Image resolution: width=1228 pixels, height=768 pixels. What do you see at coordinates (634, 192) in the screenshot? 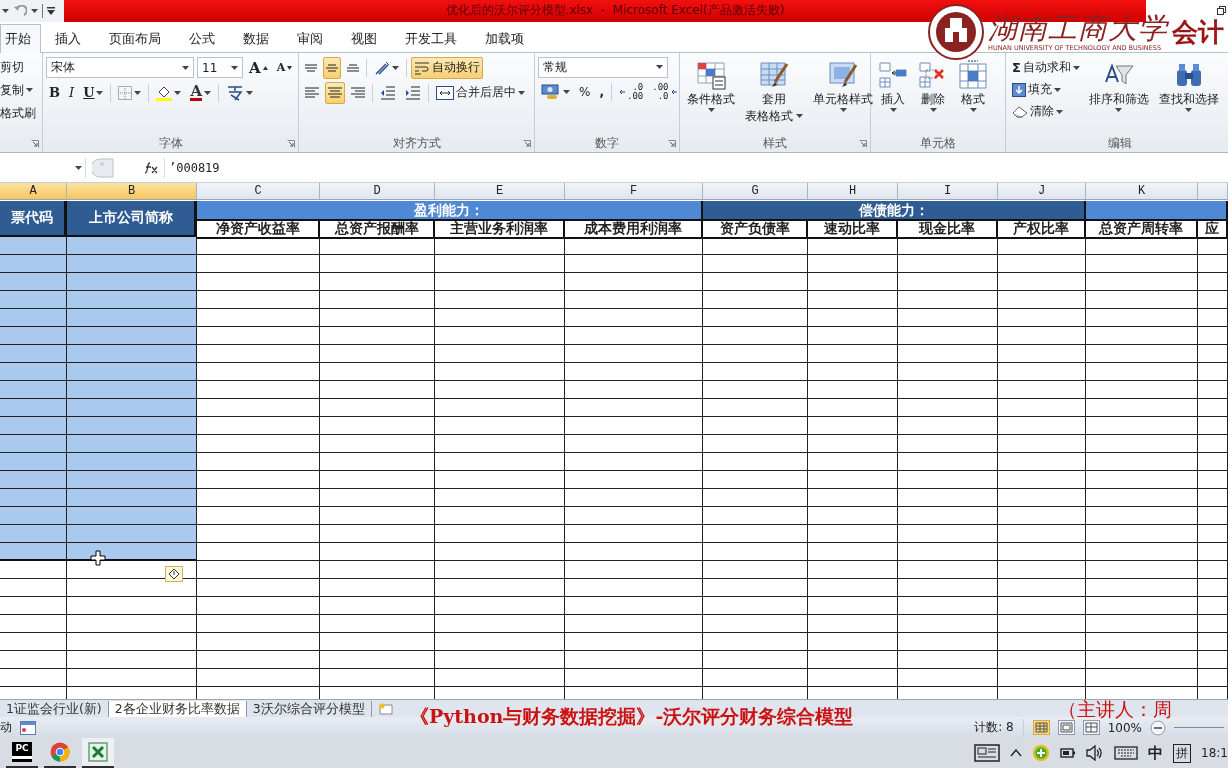
I see `column-header: F` at bounding box center [634, 192].